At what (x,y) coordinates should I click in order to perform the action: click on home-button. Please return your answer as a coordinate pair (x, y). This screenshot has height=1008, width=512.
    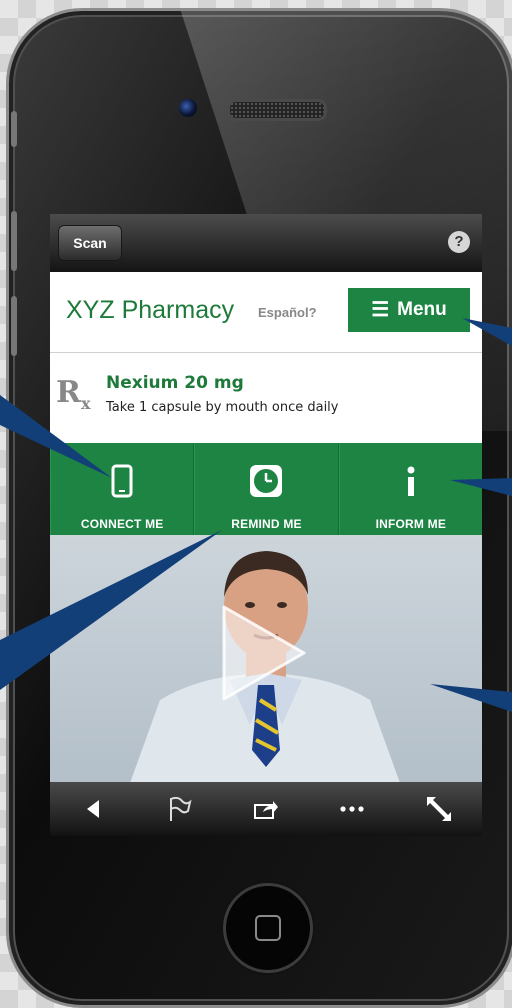
    Looking at the image, I should click on (268, 928).